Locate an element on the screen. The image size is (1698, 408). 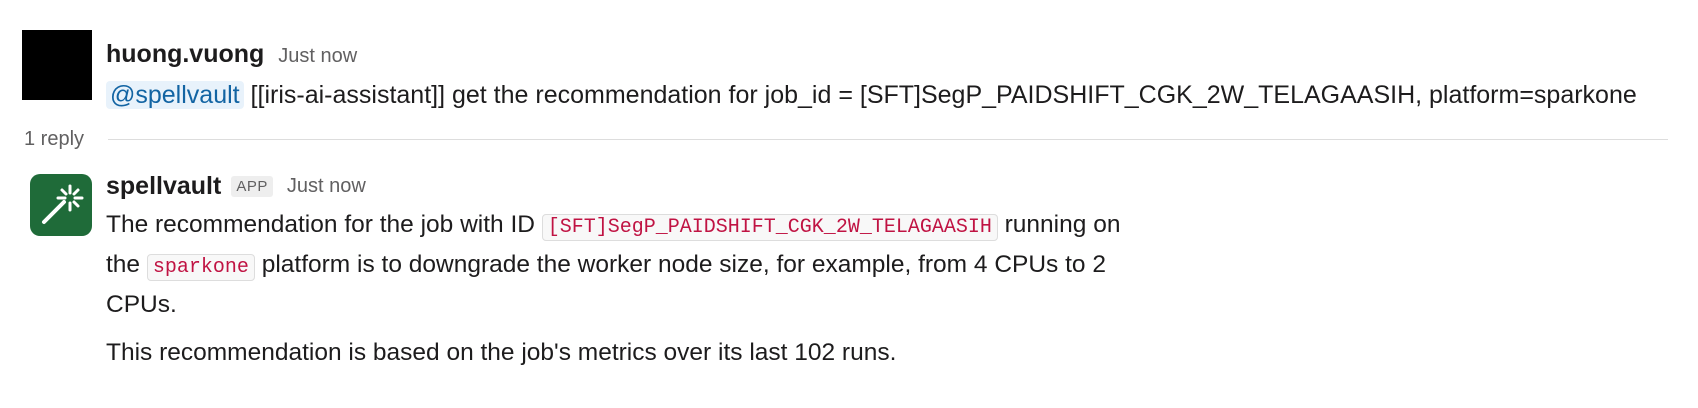
magic-wand-icon is located at coordinates (63, 204).